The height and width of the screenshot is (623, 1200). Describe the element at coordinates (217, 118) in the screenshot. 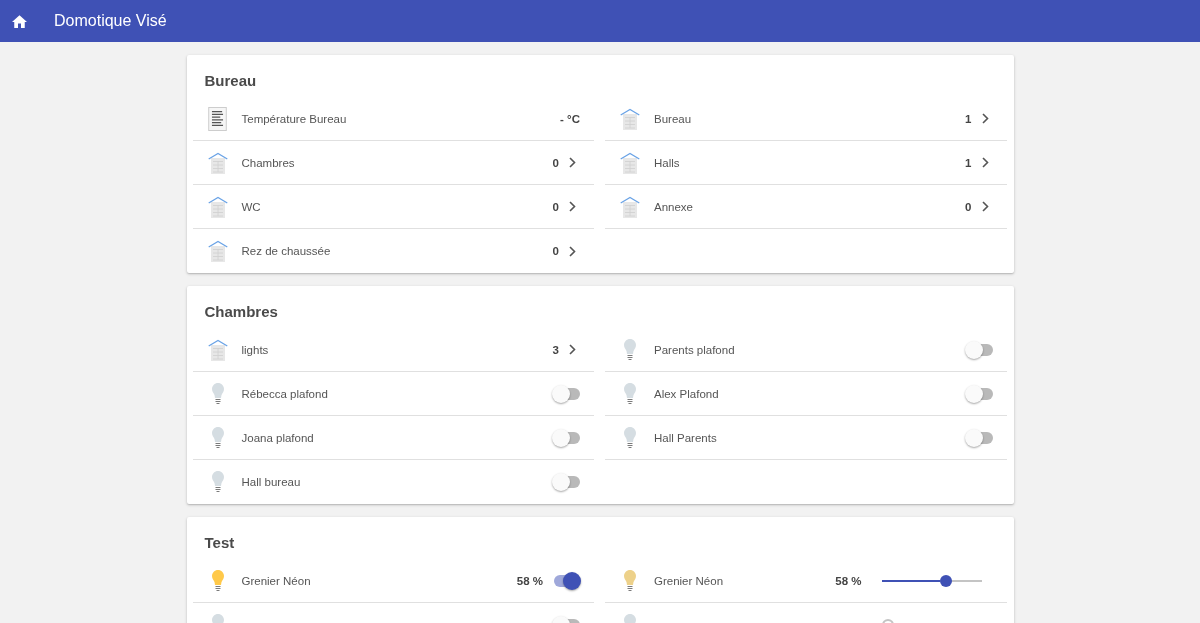

I see `document-icon` at that location.